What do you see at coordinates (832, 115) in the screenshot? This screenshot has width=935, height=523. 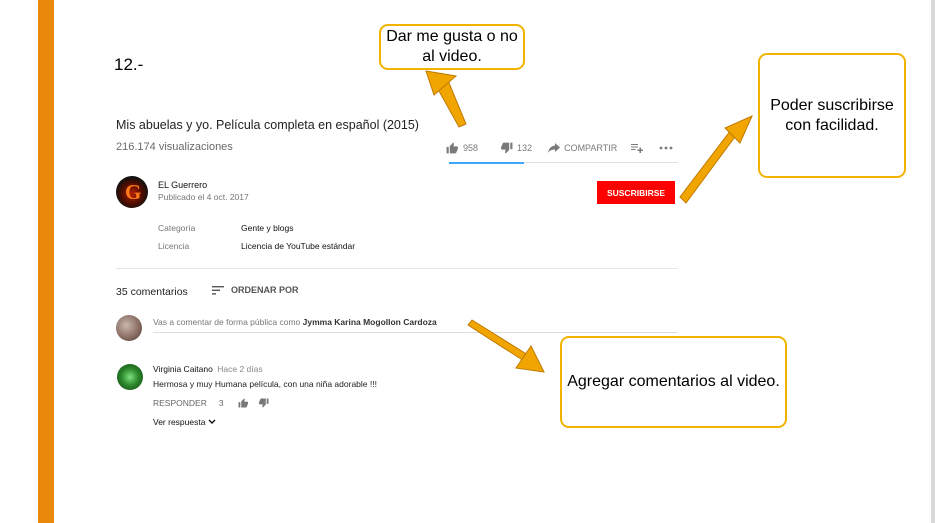 I see `callout-subscribe: Poder suscribirse con facilidad.` at bounding box center [832, 115].